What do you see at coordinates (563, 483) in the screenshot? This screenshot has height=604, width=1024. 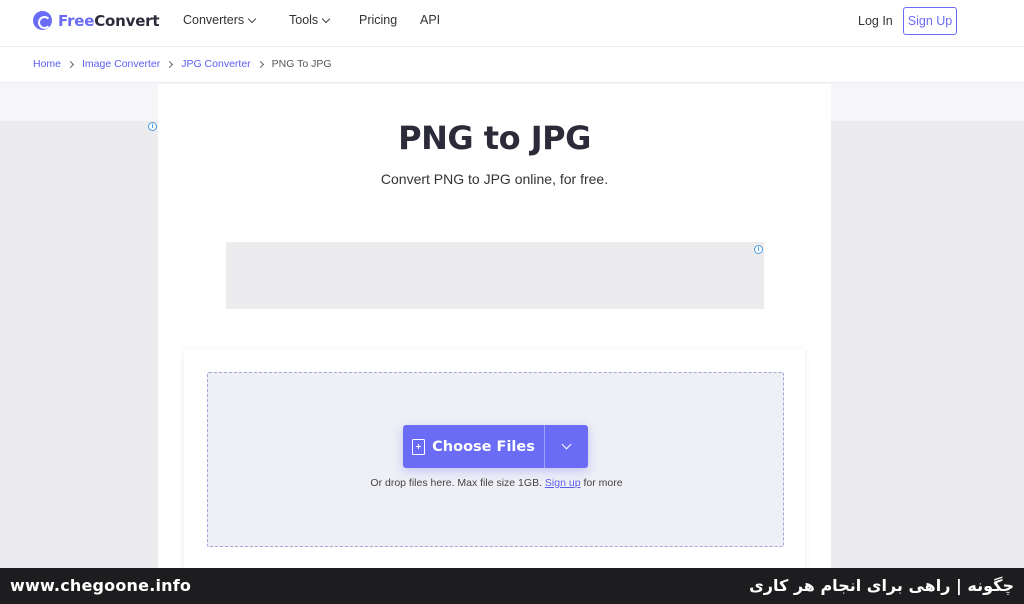 I see `signup-link: Sign up` at bounding box center [563, 483].